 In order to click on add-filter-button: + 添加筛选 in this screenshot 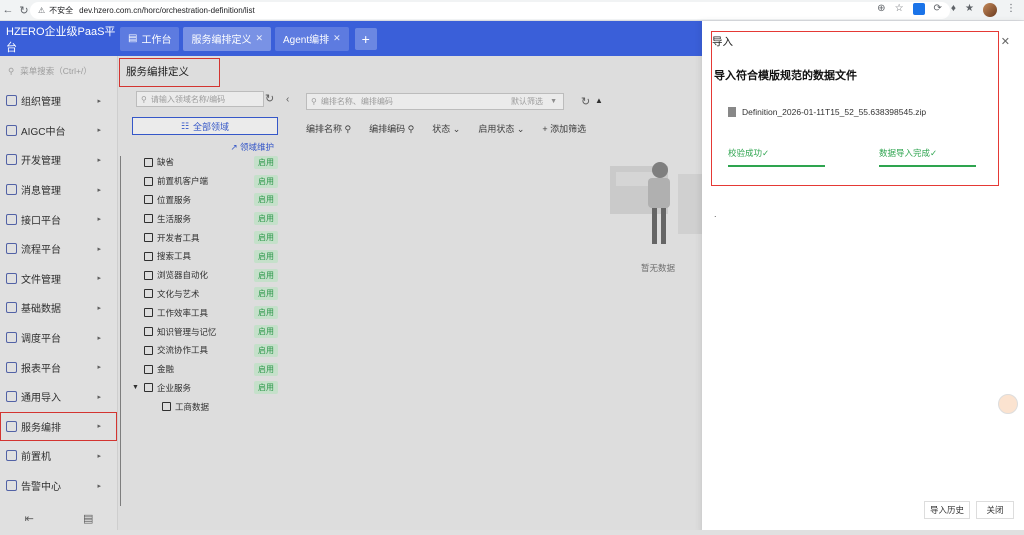, I will do `click(564, 128)`.